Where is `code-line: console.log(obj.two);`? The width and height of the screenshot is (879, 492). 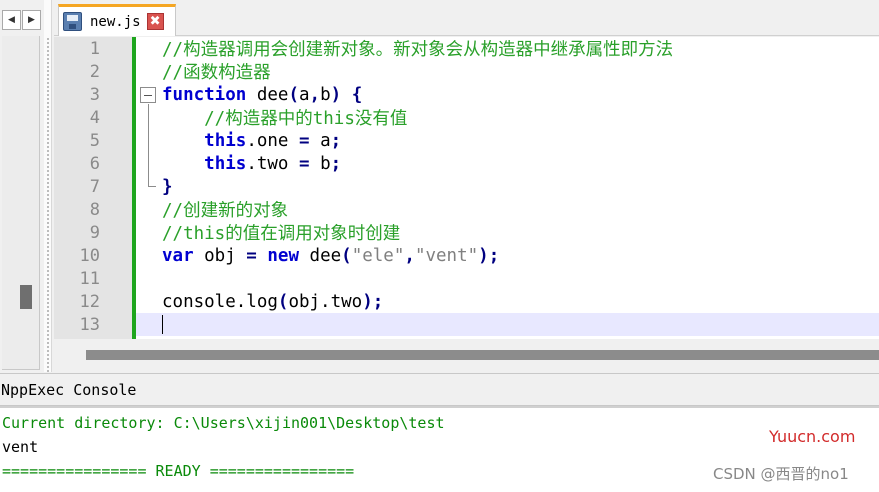
code-line: console.log(obj.two); is located at coordinates (507, 301).